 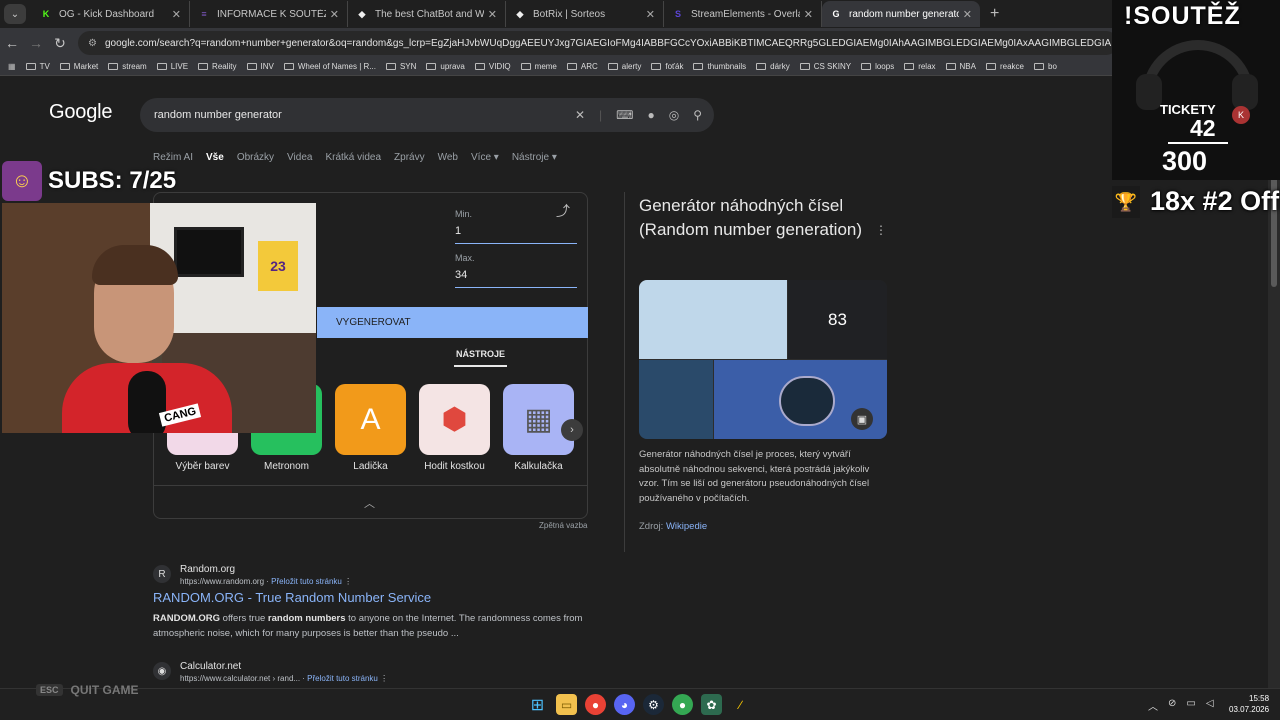 I want to click on bookmark-item: ARC, so click(x=582, y=66).